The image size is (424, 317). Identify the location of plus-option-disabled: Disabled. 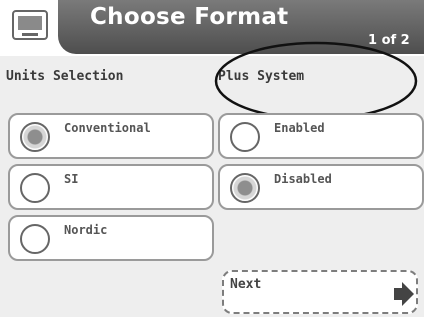
(321, 187).